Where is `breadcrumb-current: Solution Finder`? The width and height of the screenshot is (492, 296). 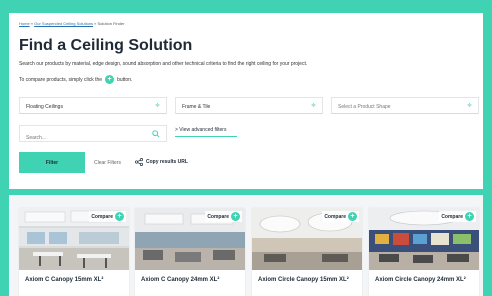
breadcrumb-current: Solution Finder is located at coordinates (111, 23).